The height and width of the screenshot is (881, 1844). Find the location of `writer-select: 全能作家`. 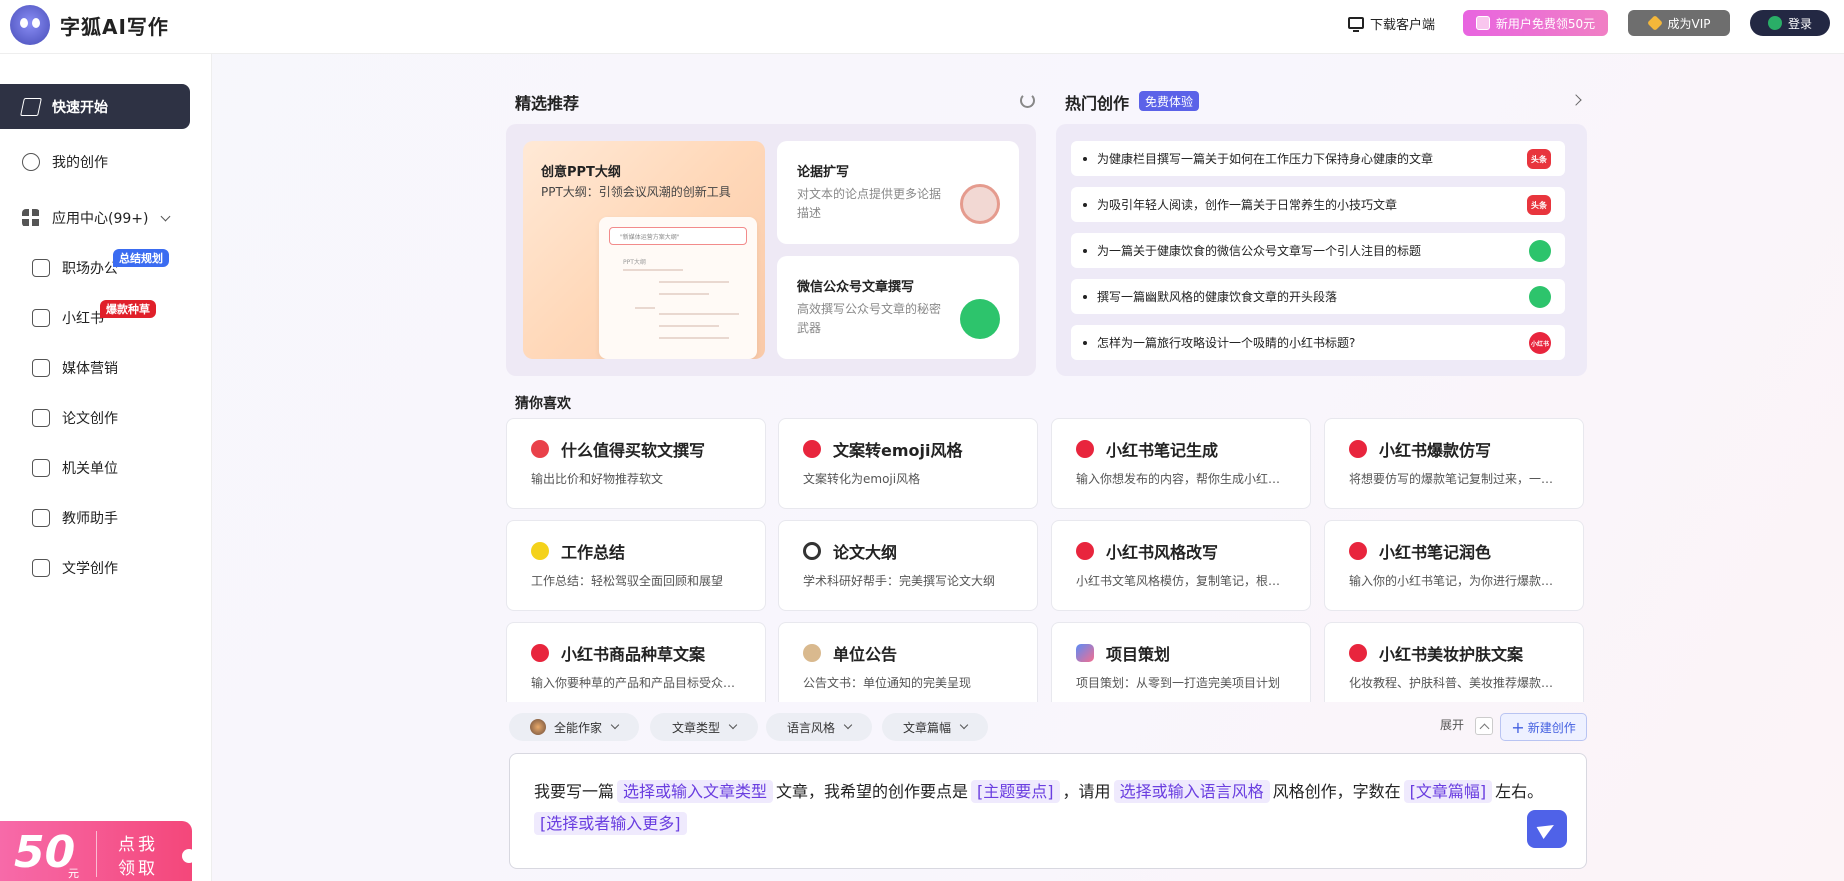

writer-select: 全能作家 is located at coordinates (574, 727).